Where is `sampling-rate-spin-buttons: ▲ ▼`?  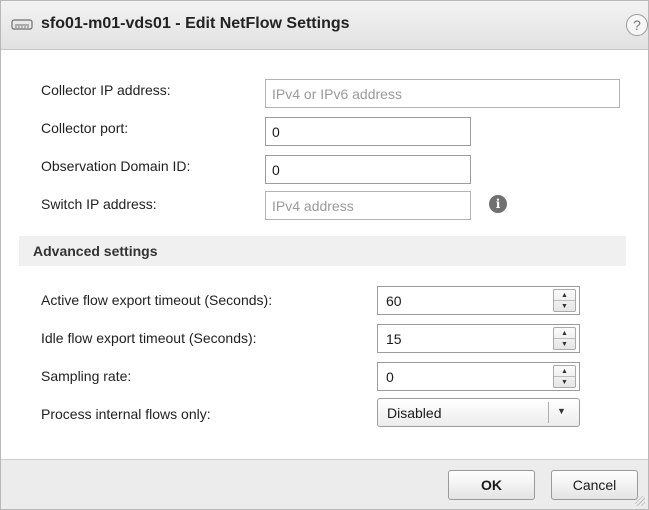
sampling-rate-spin-buttons: ▲ ▼ is located at coordinates (564, 376).